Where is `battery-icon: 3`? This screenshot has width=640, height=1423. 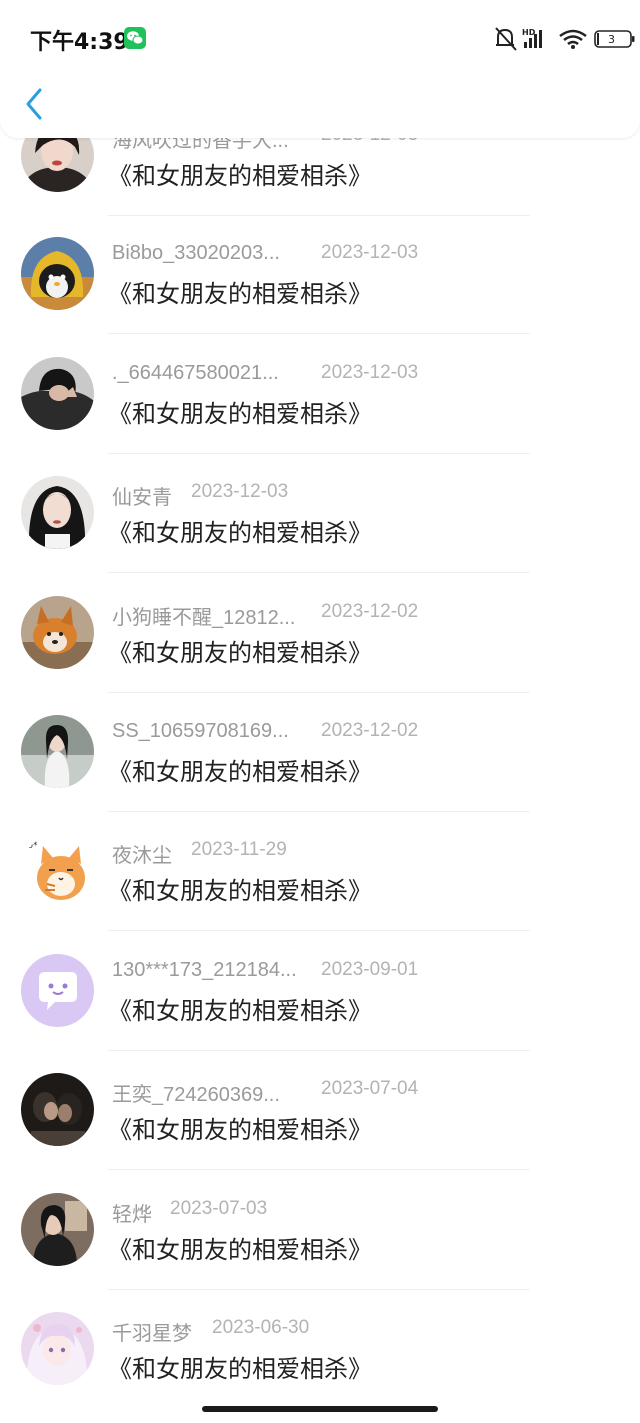
battery-icon: 3 is located at coordinates (614, 39).